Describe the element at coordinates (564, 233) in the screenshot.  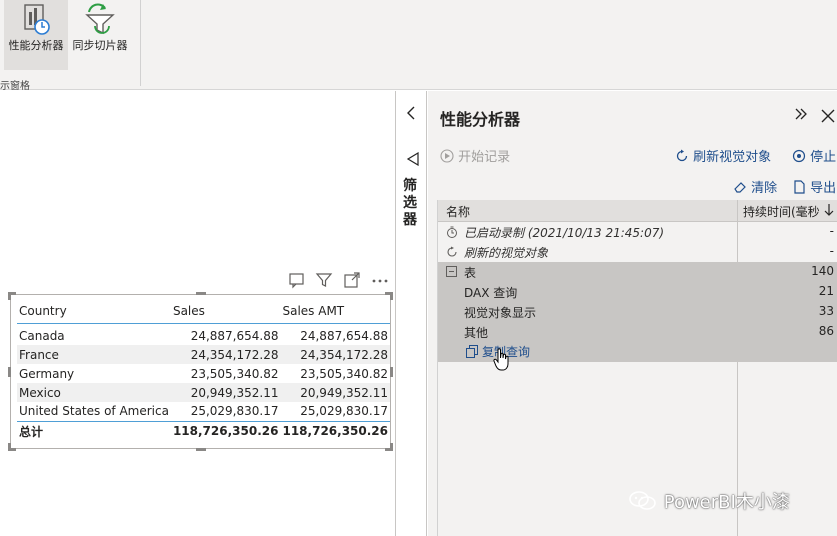
I see `event-name: 已启动录制 (2021/10/13 21:45:07)` at that location.